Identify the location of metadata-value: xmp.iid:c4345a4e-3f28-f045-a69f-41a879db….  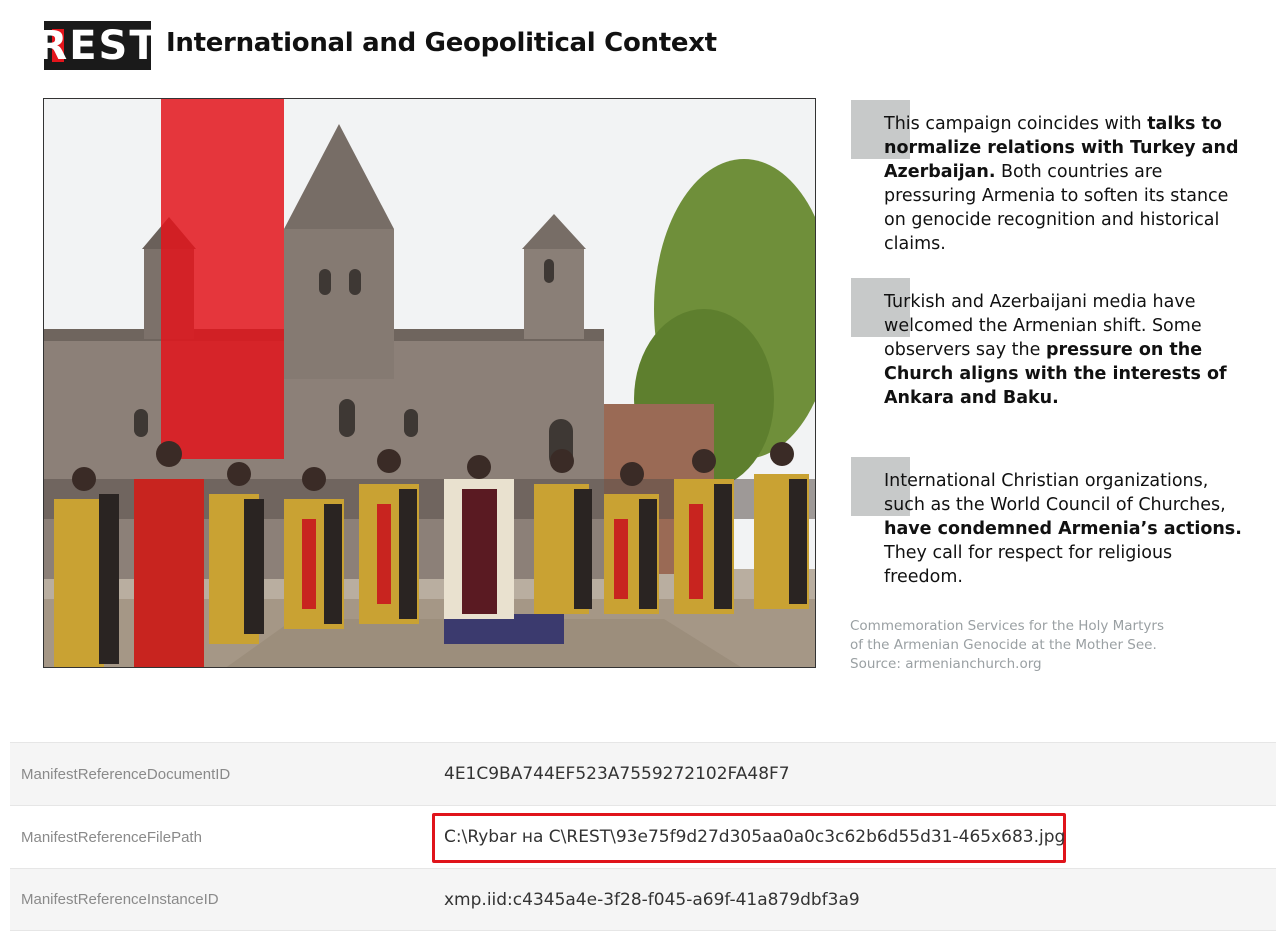
(652, 899).